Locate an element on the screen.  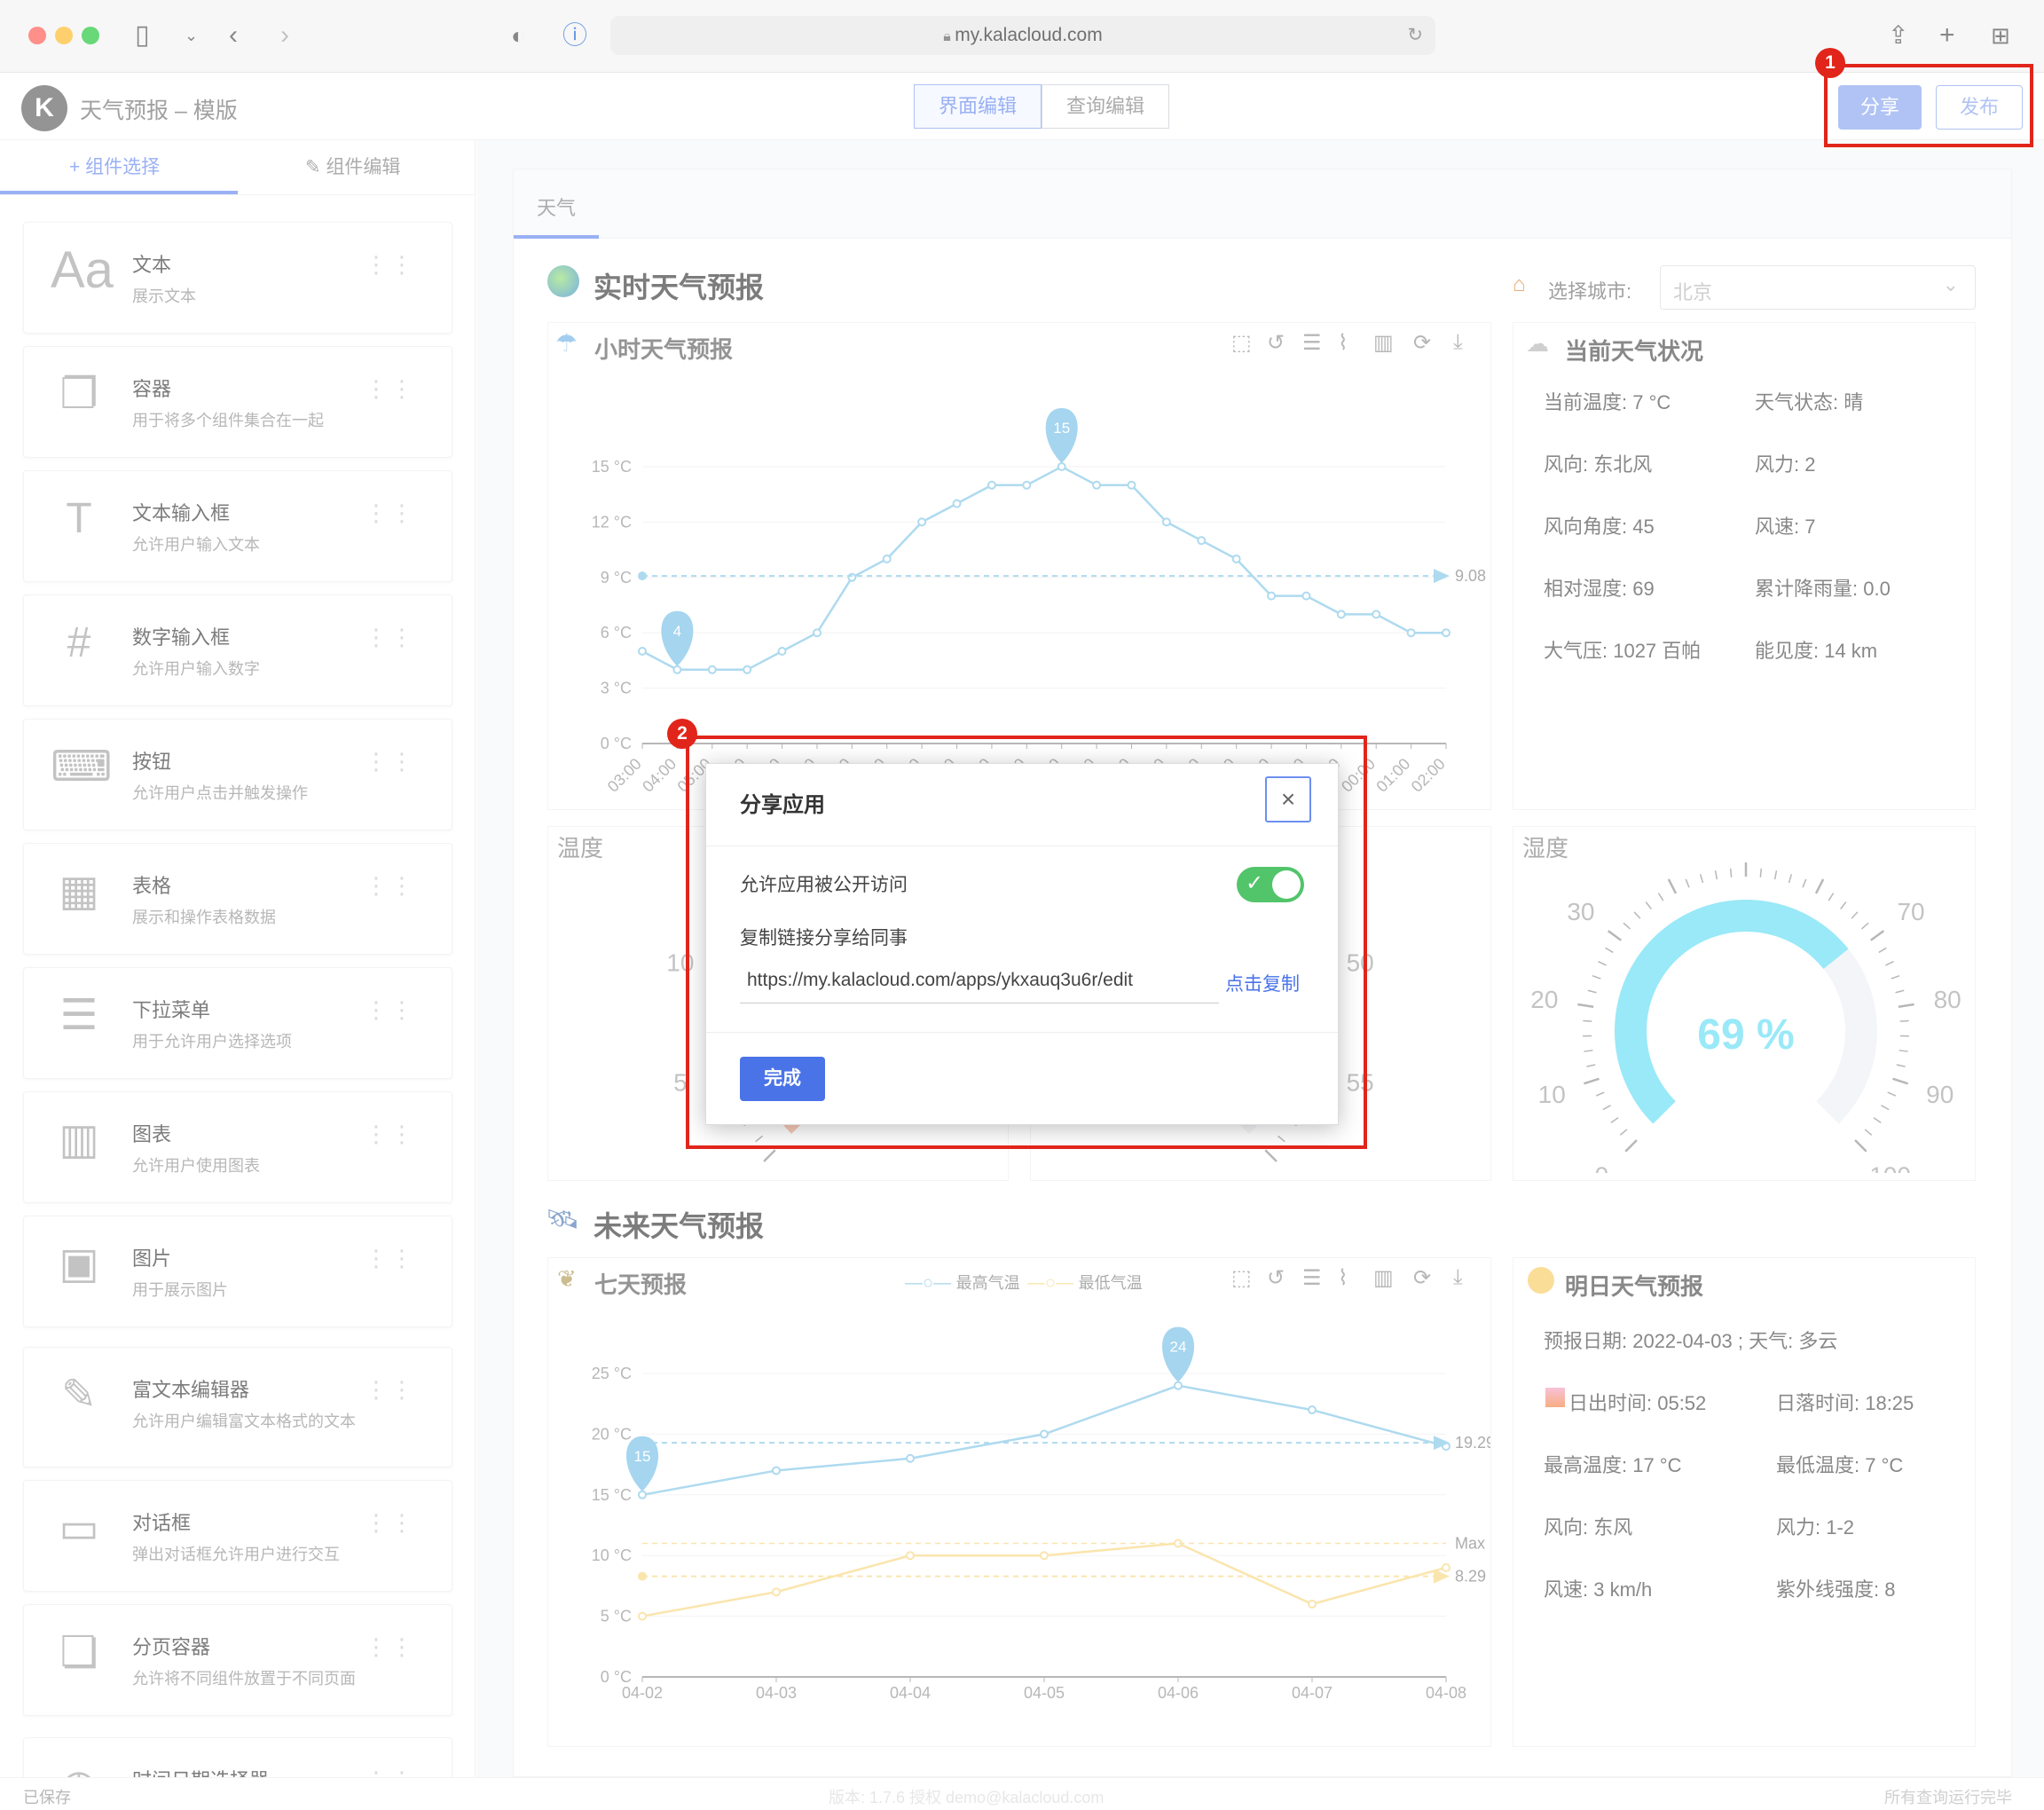
annotation-box-share is located at coordinates (1928, 105).